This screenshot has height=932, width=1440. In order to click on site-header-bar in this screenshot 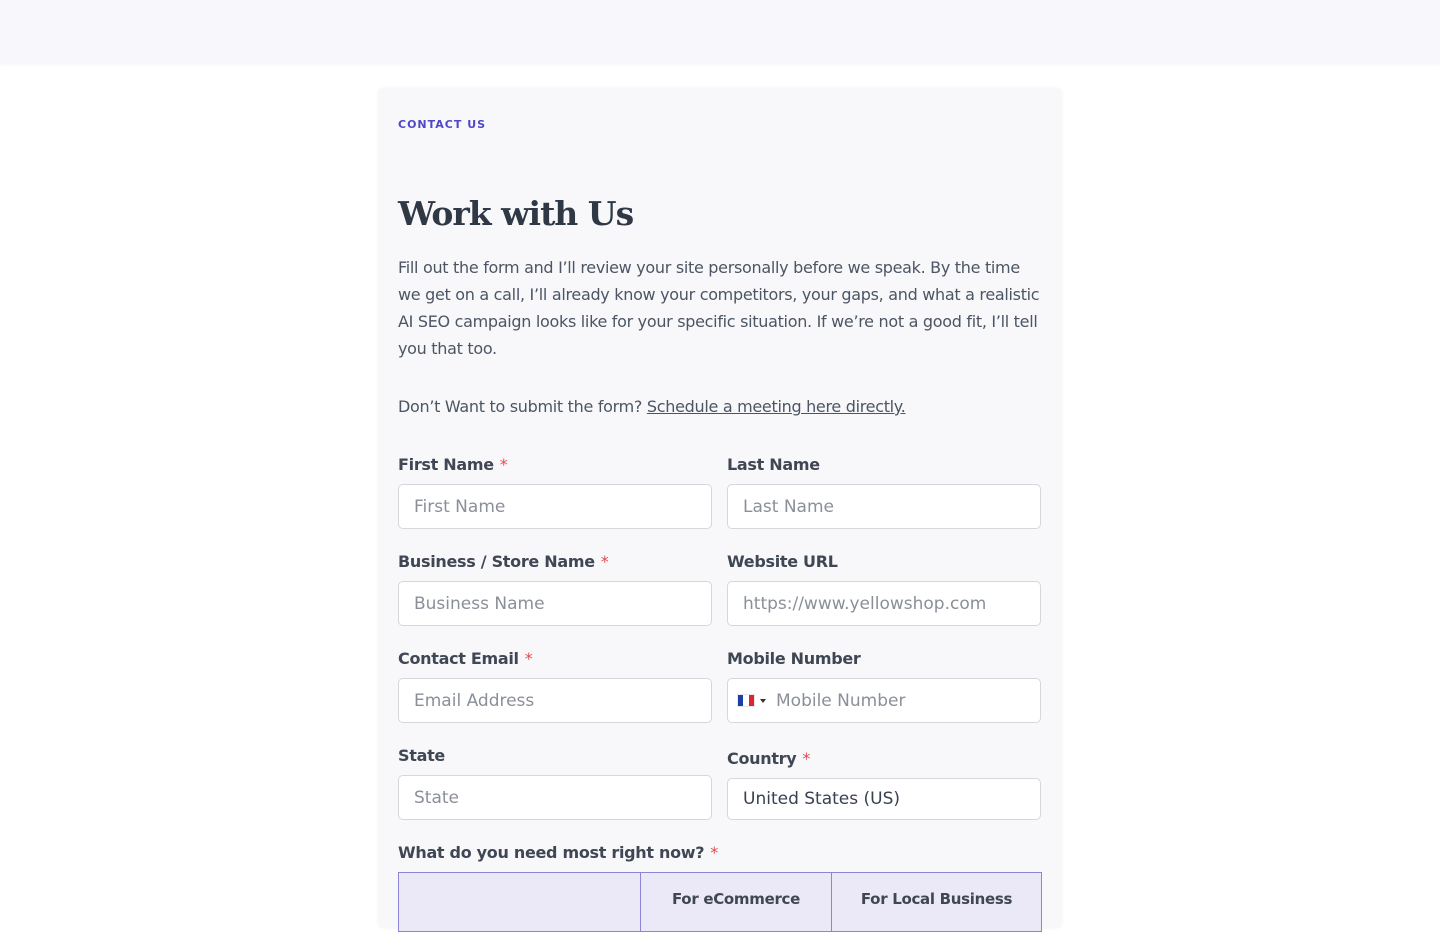, I will do `click(720, 32)`.